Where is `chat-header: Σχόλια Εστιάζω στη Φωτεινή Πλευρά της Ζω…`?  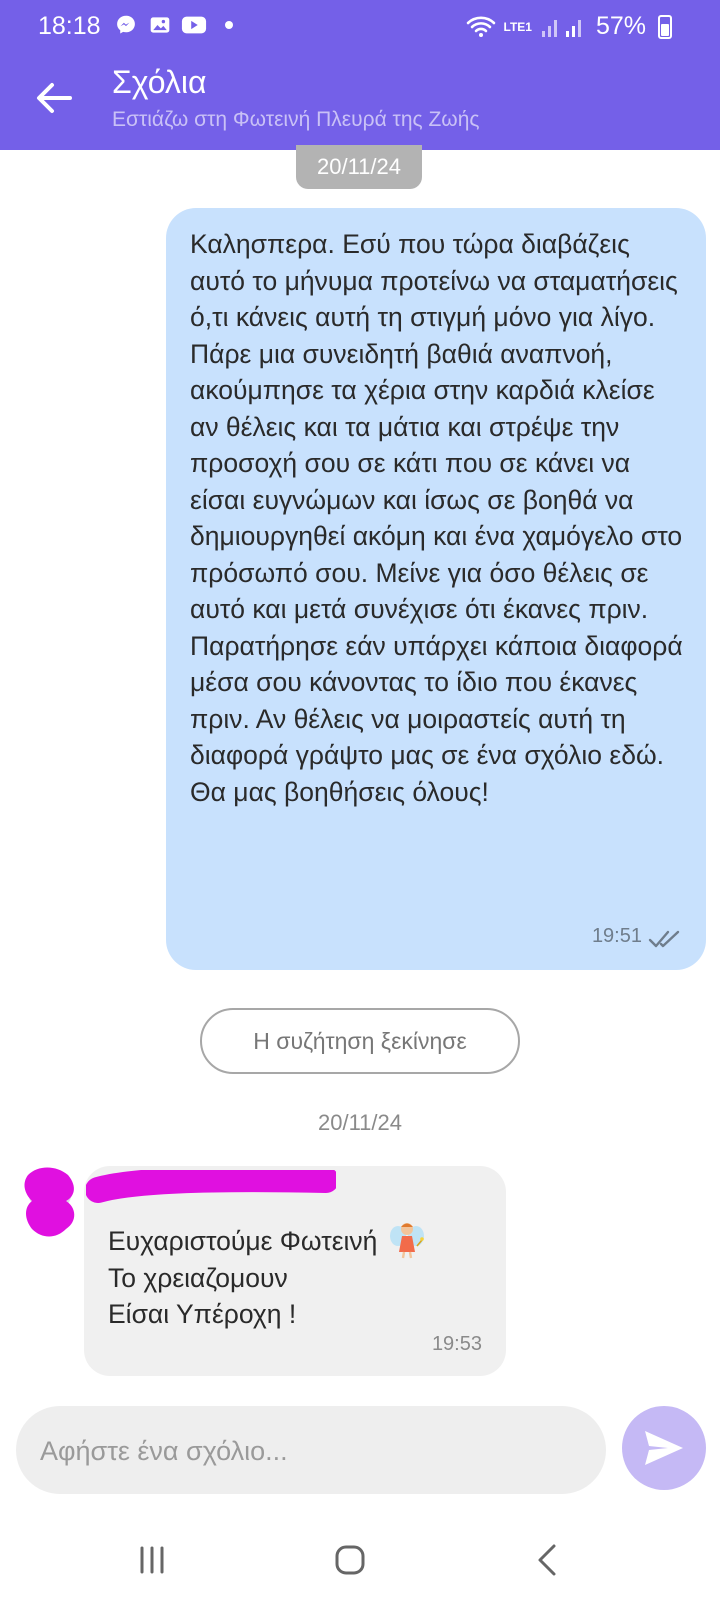 chat-header: Σχόλια Εστιάζω στη Φωτεινή Πλευρά της Ζω… is located at coordinates (360, 102).